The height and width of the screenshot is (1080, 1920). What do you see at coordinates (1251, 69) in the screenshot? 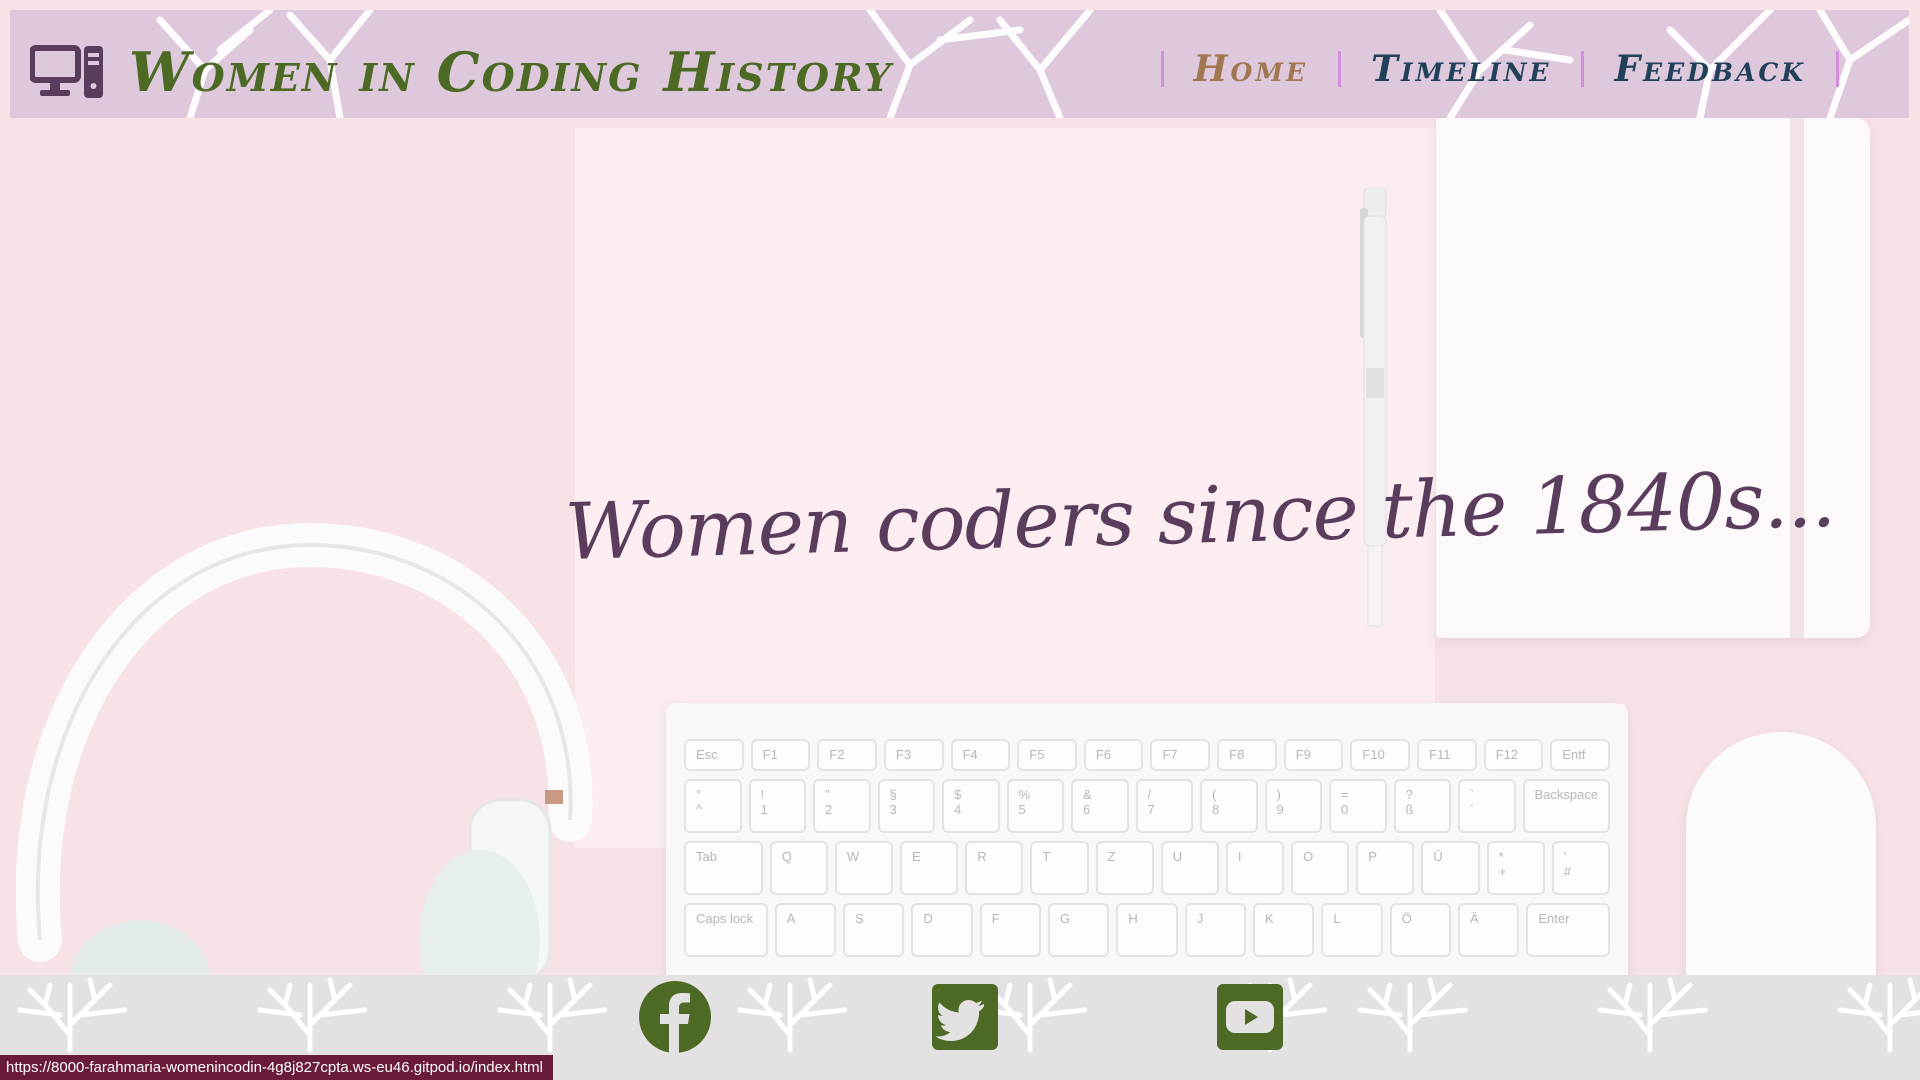
I see `nav-home-link: Home` at bounding box center [1251, 69].